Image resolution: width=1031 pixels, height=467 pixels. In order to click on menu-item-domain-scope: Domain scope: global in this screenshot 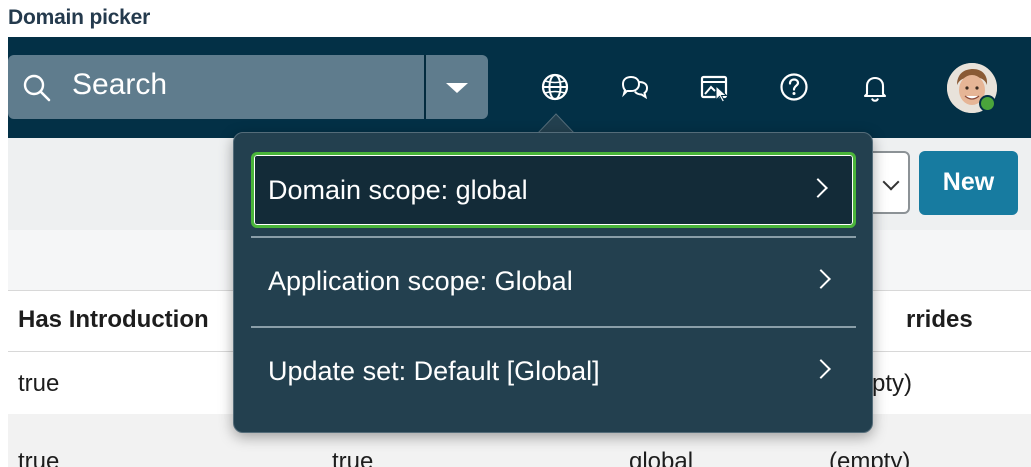, I will do `click(553, 190)`.